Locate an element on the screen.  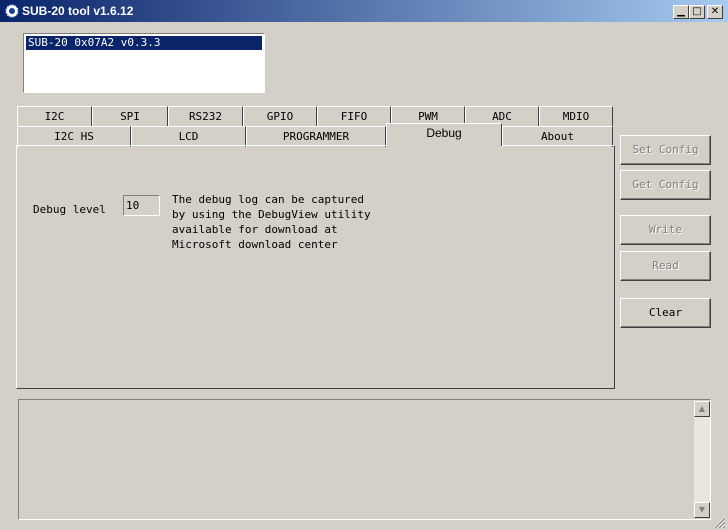
scroll-up-icon: ▲ is located at coordinates (702, 409).